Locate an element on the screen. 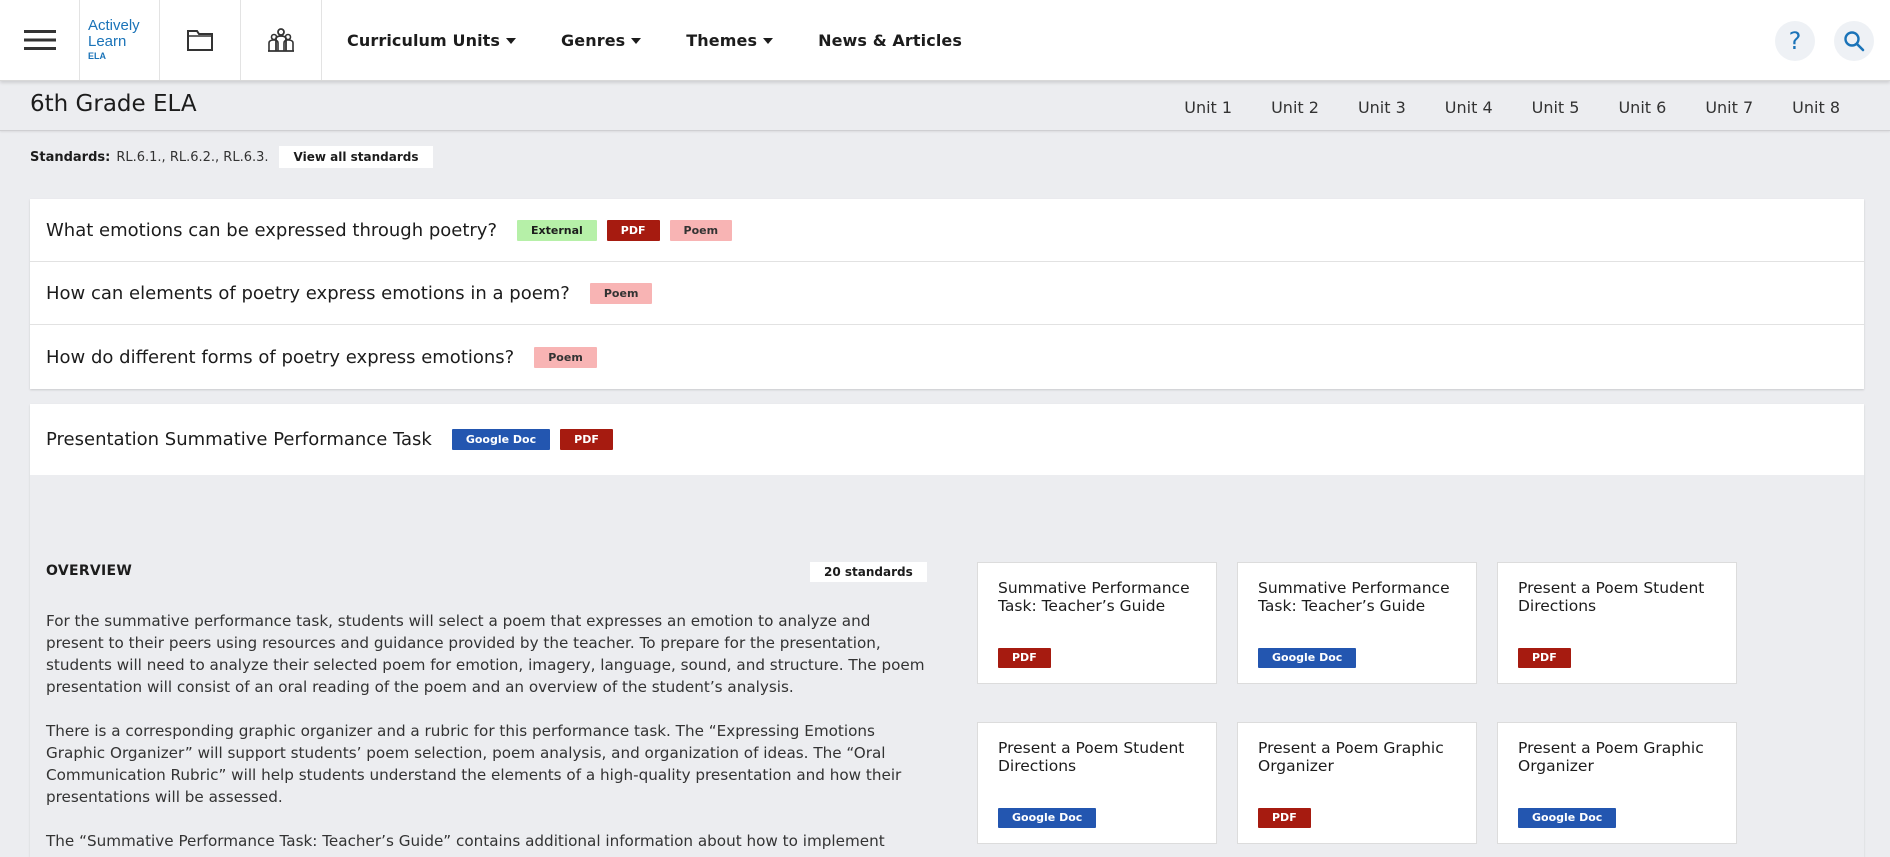 This screenshot has width=1890, height=857. menu-button is located at coordinates (40, 40).